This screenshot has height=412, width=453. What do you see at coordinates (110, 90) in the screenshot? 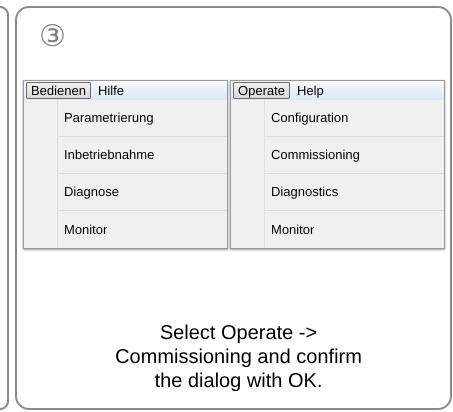
I see `menu-bar-item: Hilfe` at bounding box center [110, 90].